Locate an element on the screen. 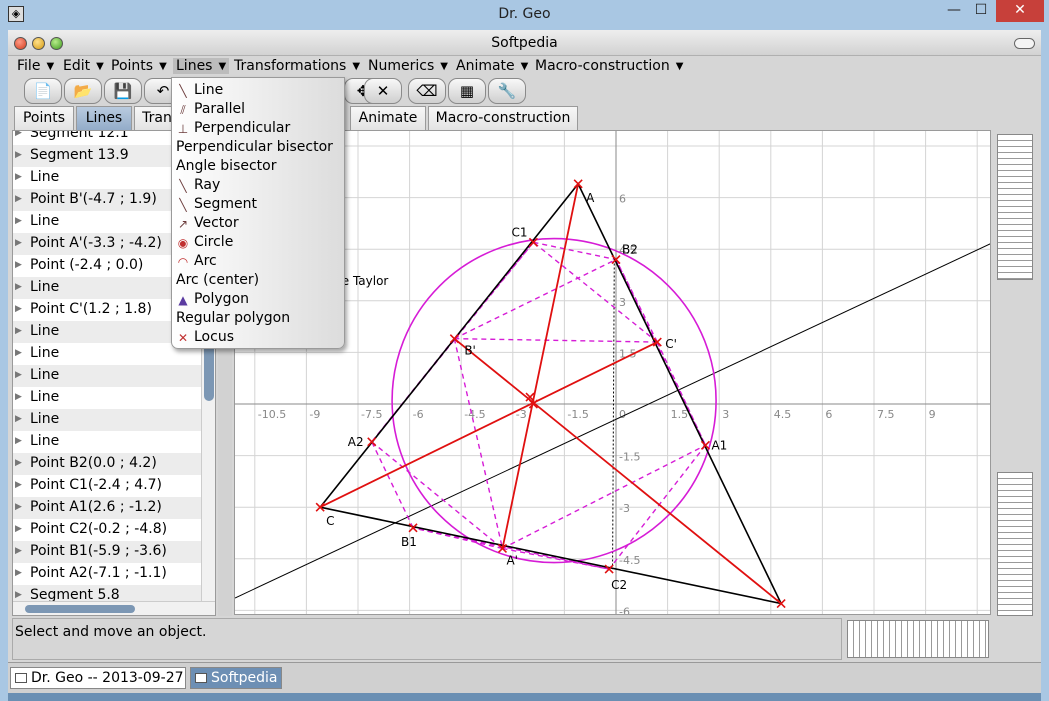 The width and height of the screenshot is (1049, 701). tab-lines: Lines is located at coordinates (104, 118).